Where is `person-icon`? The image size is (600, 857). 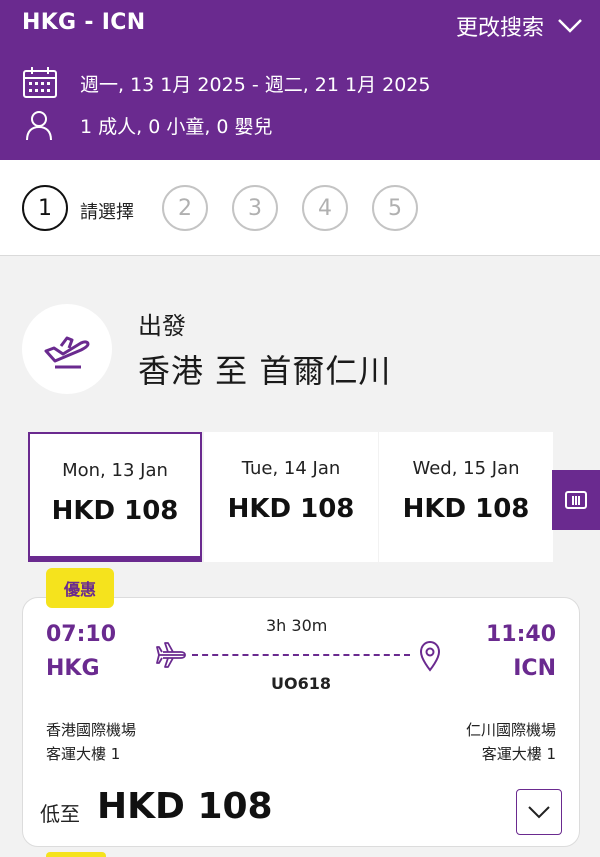 person-icon is located at coordinates (39, 126).